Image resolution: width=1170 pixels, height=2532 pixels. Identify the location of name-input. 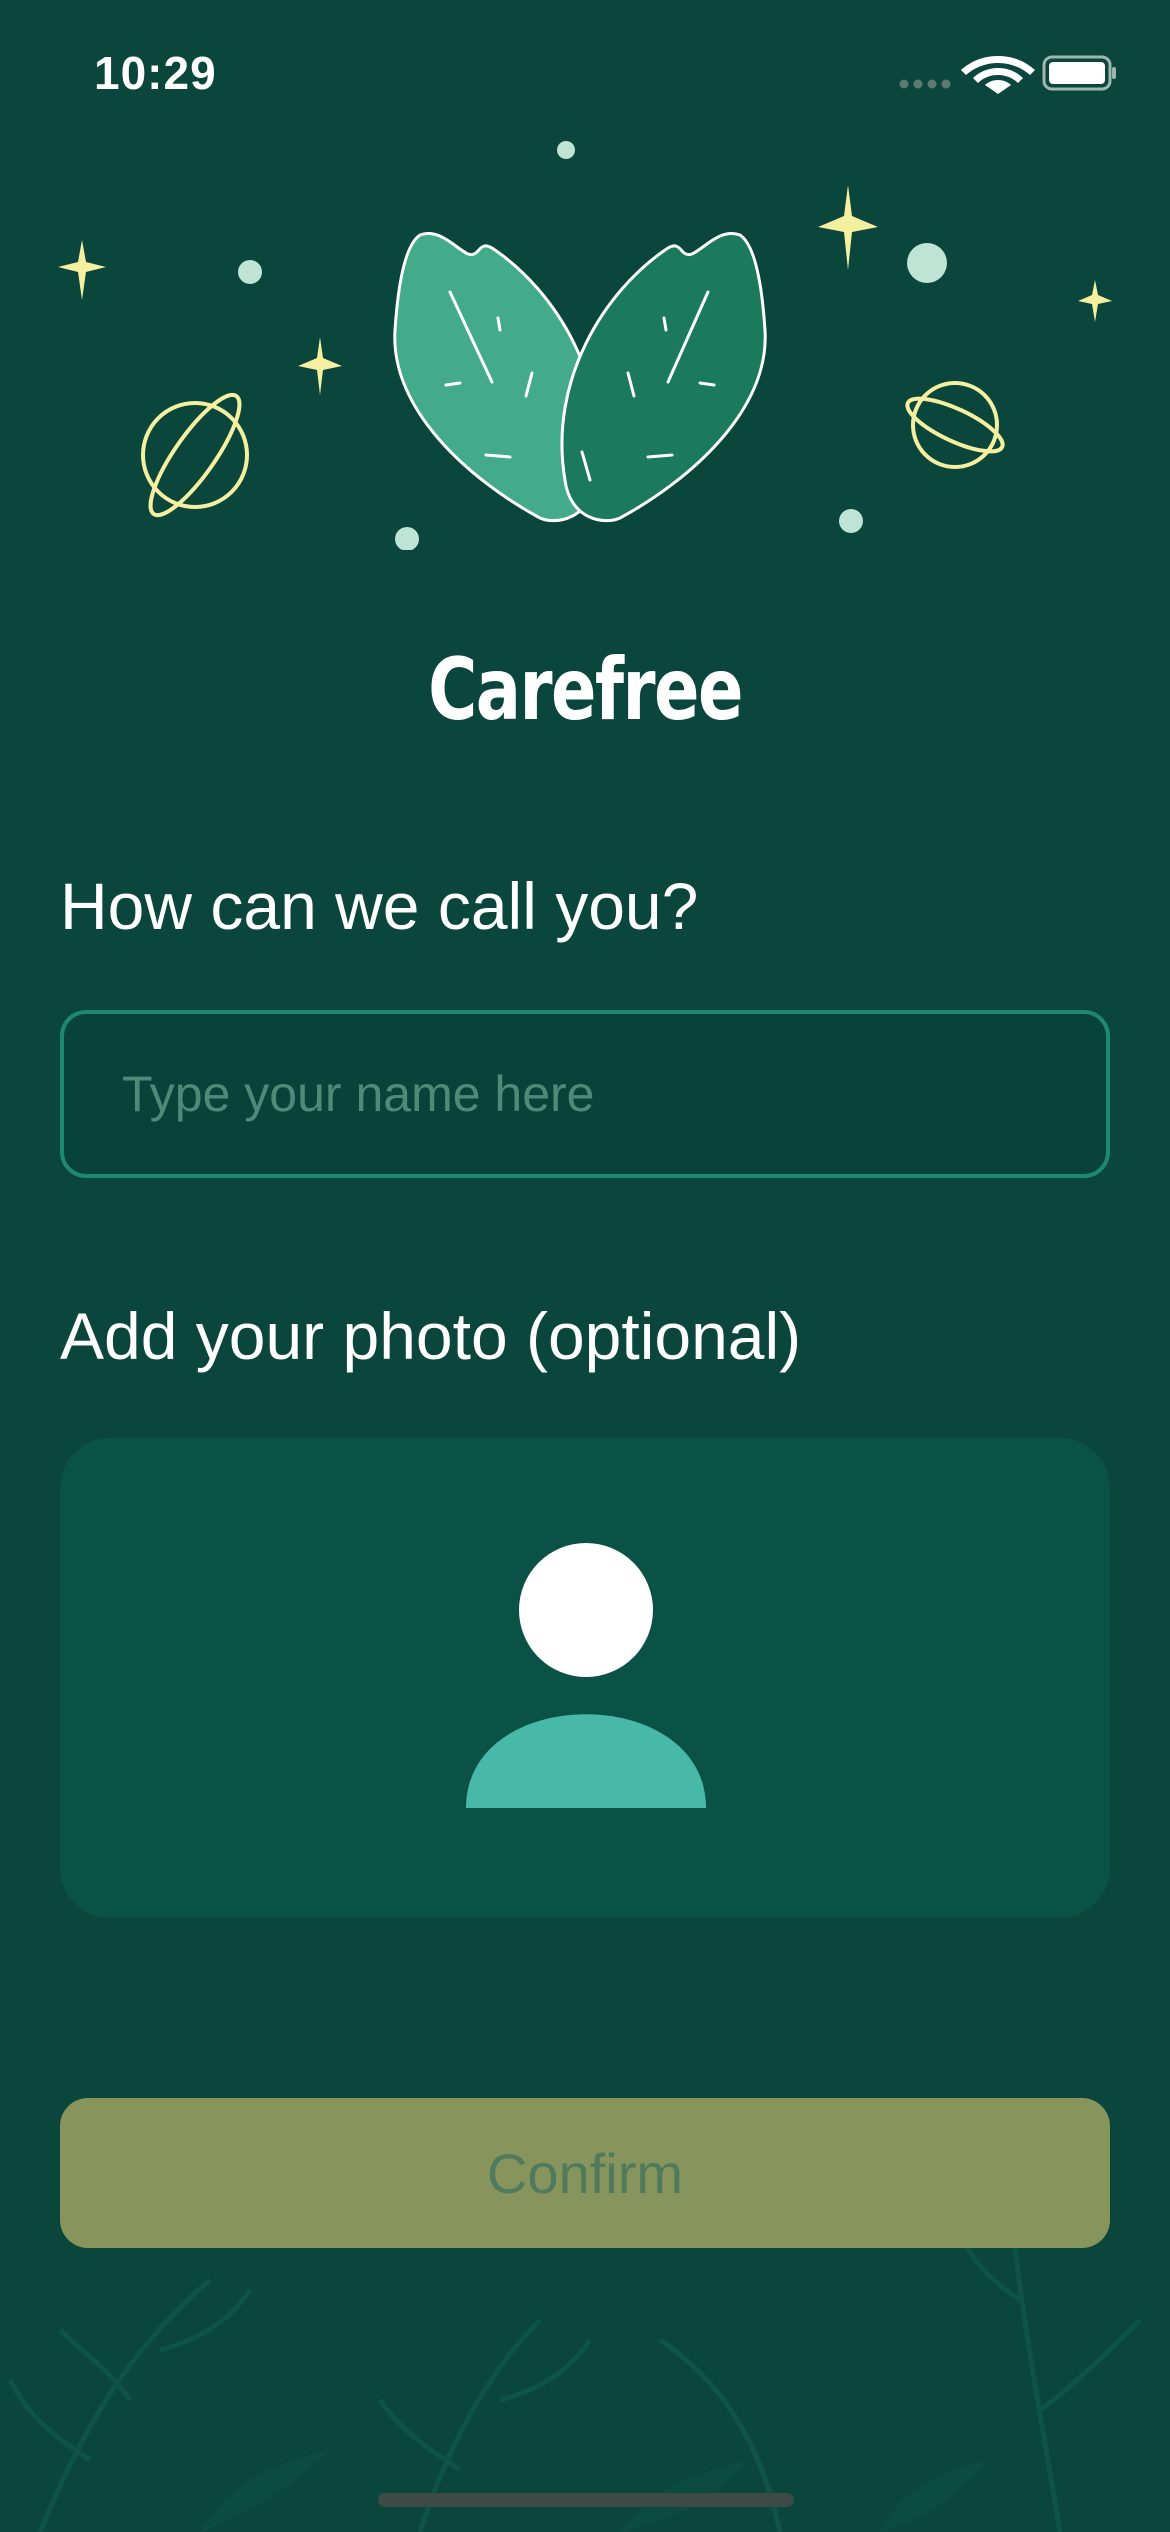
(585, 1094).